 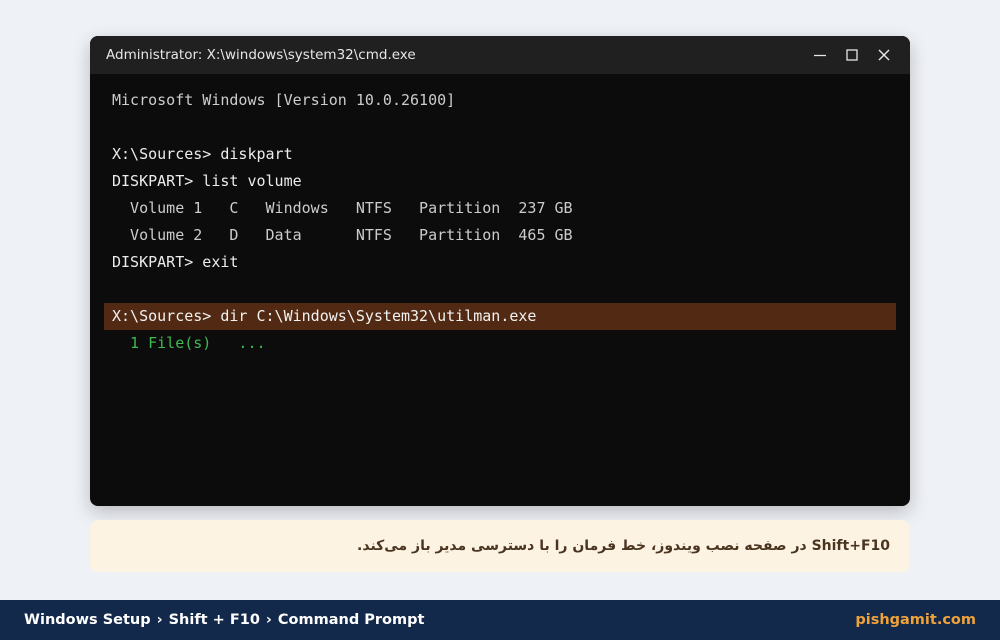 I want to click on terminal-line: DISKPART> exit, so click(x=175, y=262).